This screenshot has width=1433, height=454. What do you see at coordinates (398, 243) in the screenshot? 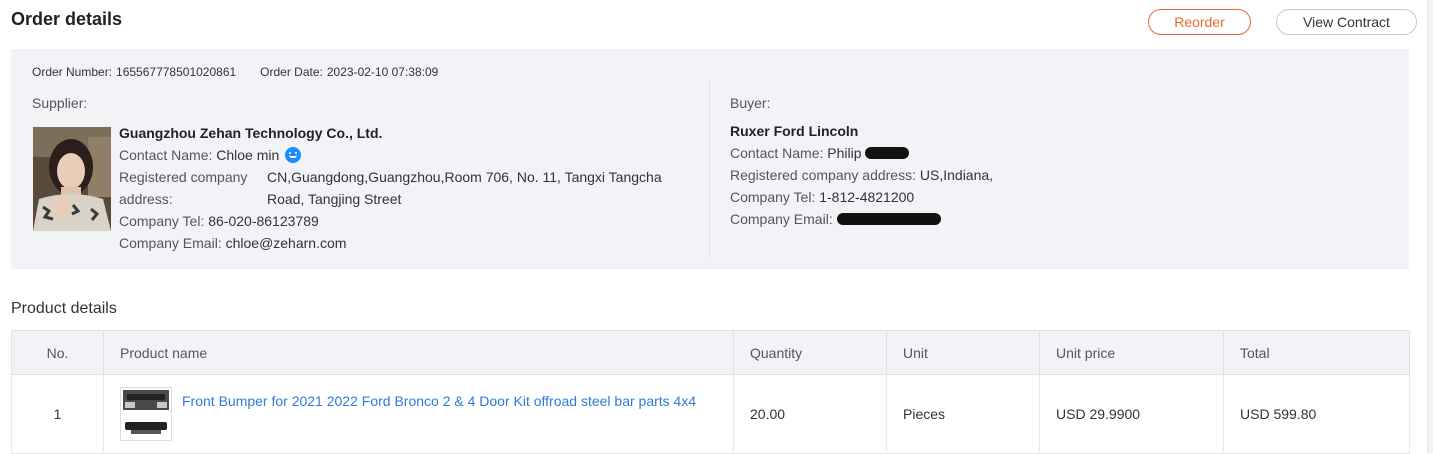
I see `supplier-email-row: Company Email: chloe@zeharn.com` at bounding box center [398, 243].